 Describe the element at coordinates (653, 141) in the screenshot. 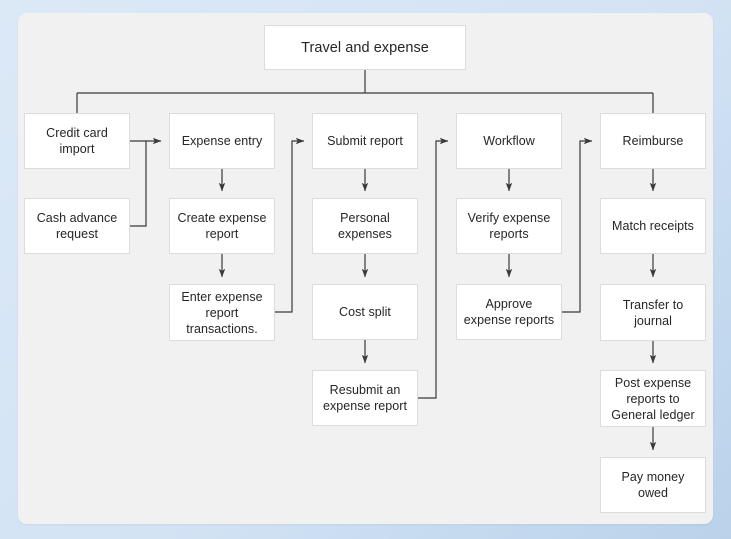

I see `node-reimburse: Reimburse` at that location.